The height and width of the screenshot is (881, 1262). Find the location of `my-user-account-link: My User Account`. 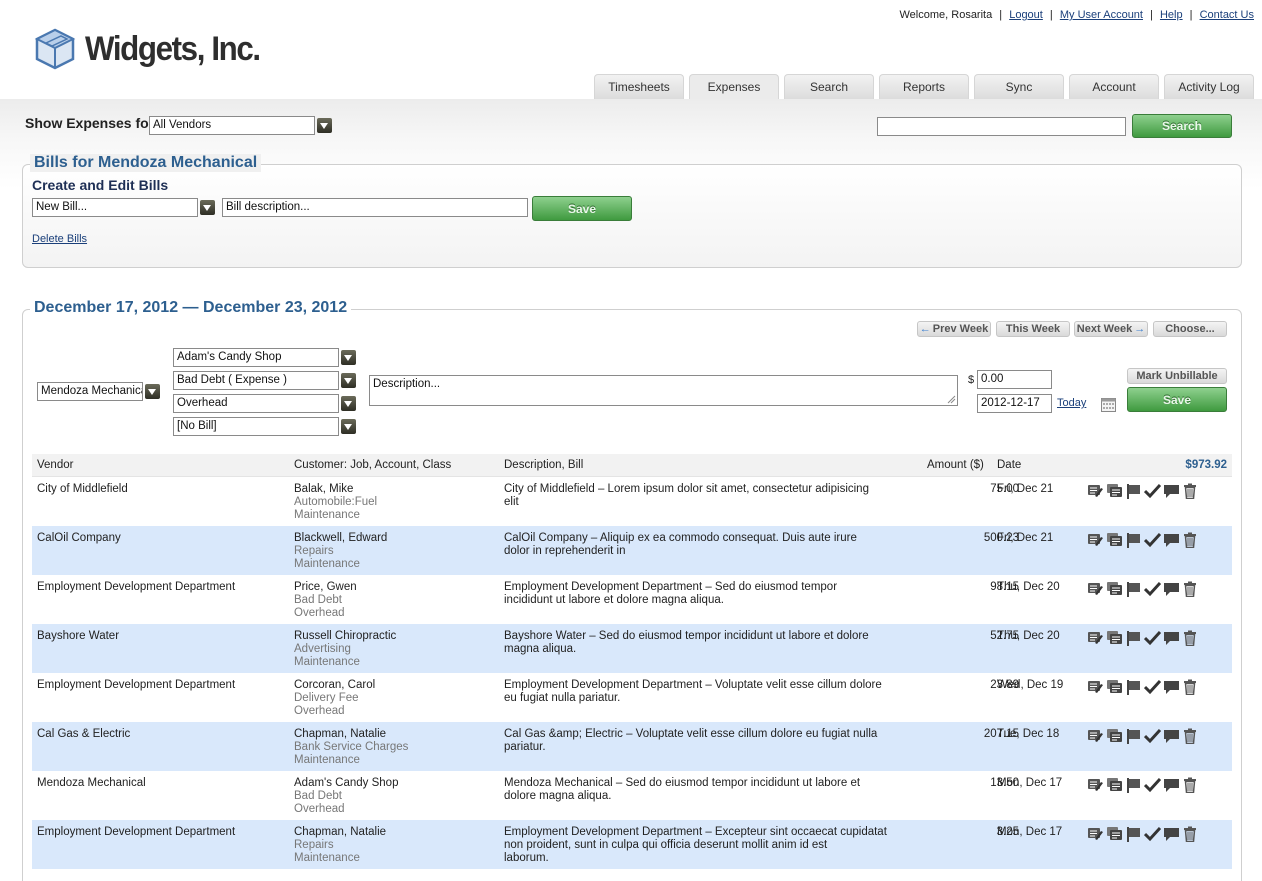

my-user-account-link: My User Account is located at coordinates (1101, 15).